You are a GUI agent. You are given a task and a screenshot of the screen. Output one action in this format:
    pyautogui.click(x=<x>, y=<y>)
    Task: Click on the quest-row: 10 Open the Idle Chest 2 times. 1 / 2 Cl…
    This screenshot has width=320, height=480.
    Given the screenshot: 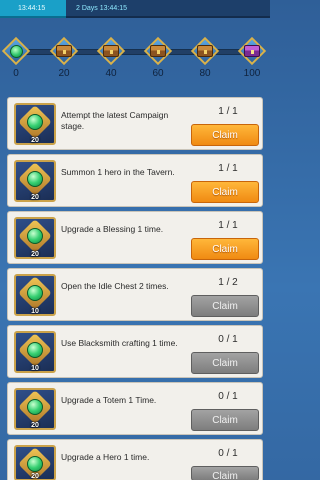 What is the action you would take?
    pyautogui.click(x=135, y=294)
    